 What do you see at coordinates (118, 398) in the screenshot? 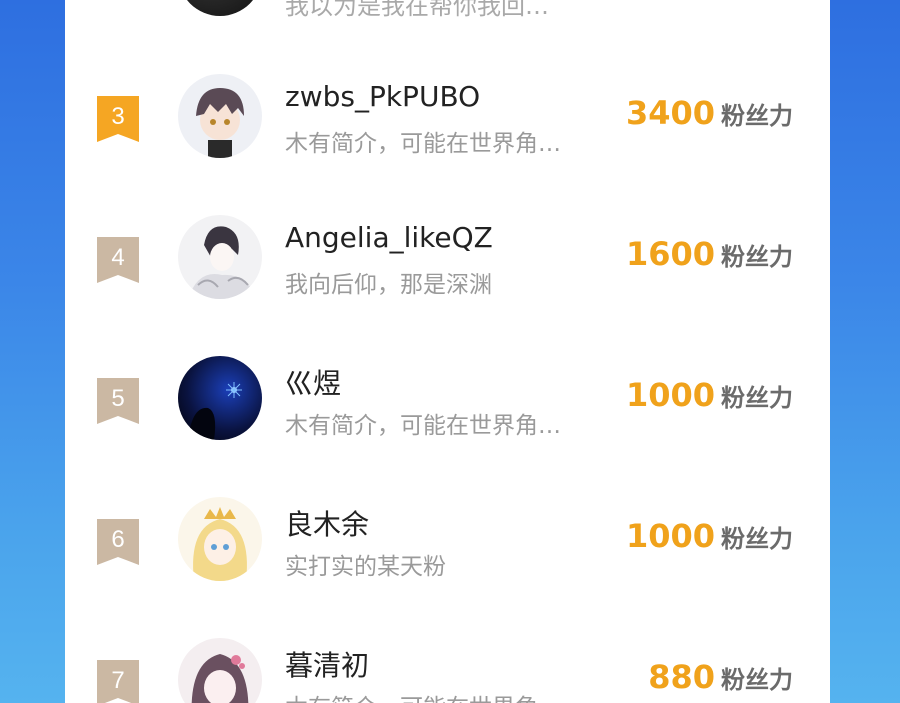
I see `rank-number: 5` at bounding box center [118, 398].